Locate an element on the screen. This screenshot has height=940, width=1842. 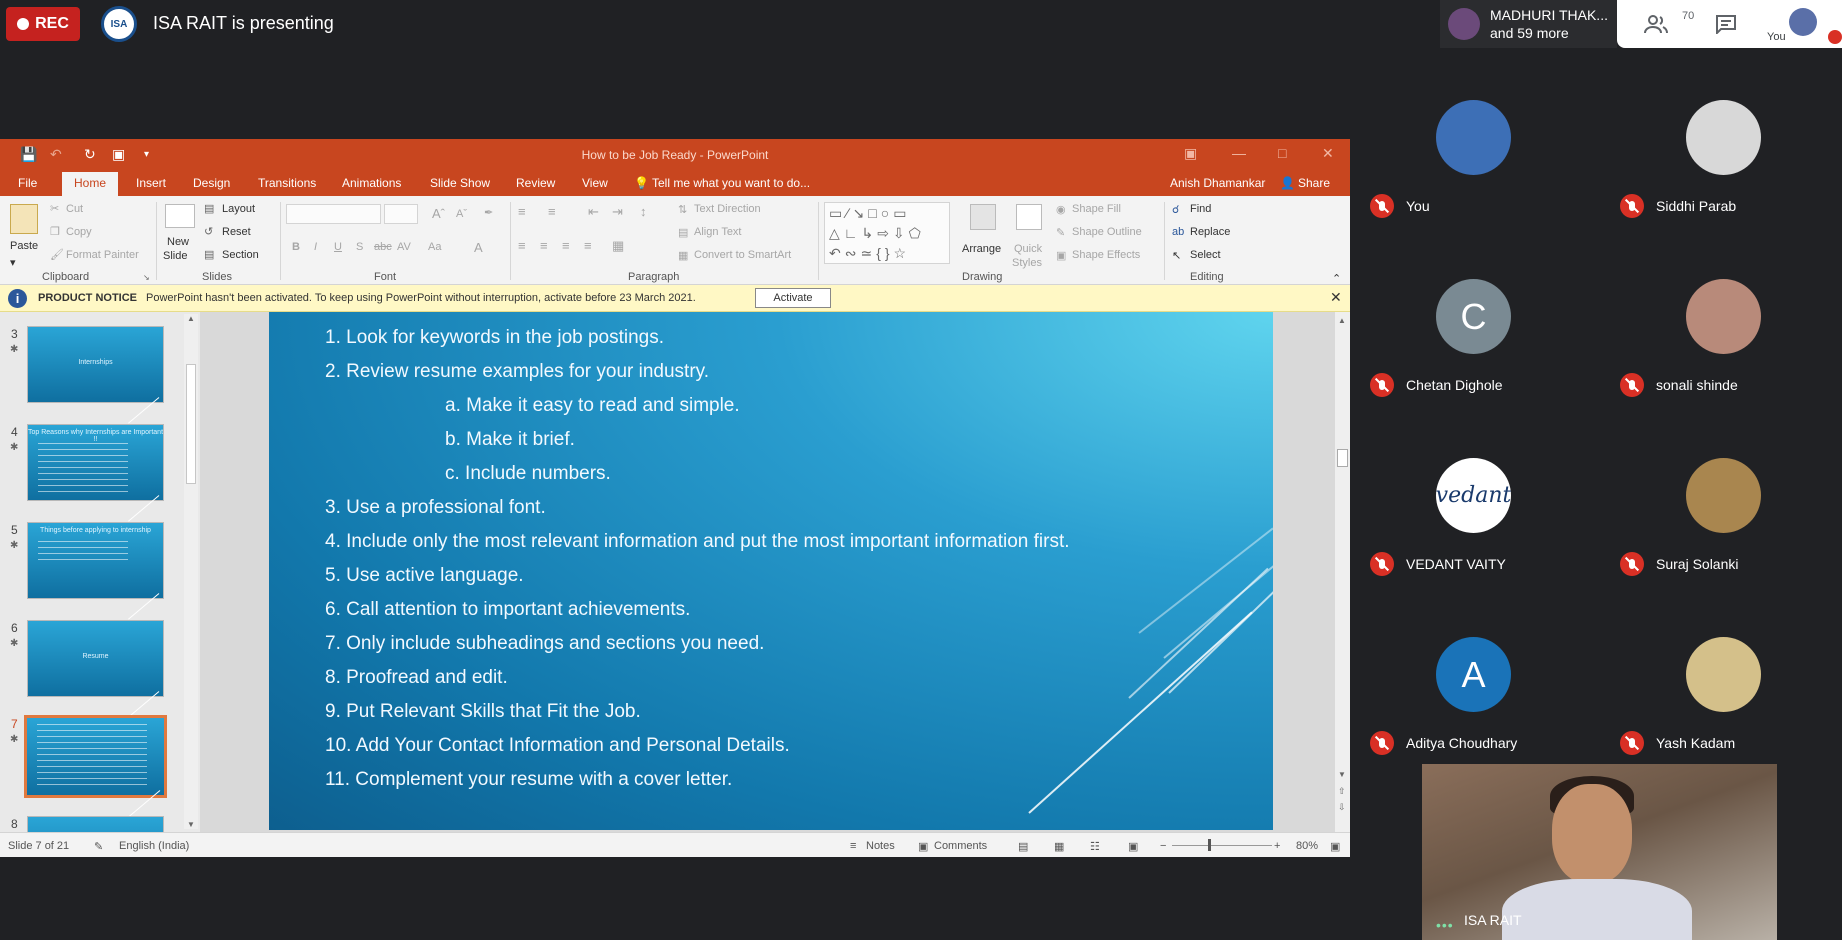
font-name-box is located at coordinates (333, 214).